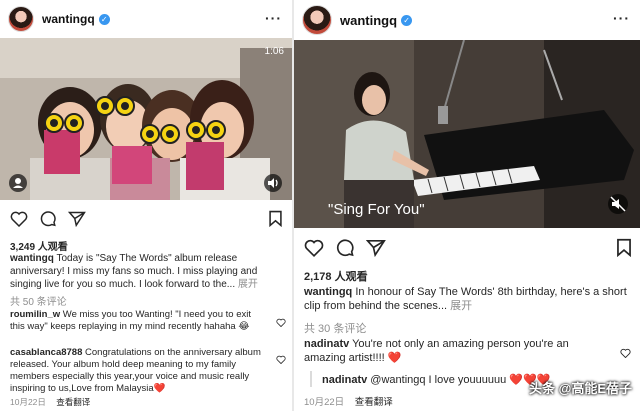 The height and width of the screenshot is (411, 640). Describe the element at coordinates (580, 388) in the screenshot. I see `watermark: 头条 @高能E蓓子` at that location.